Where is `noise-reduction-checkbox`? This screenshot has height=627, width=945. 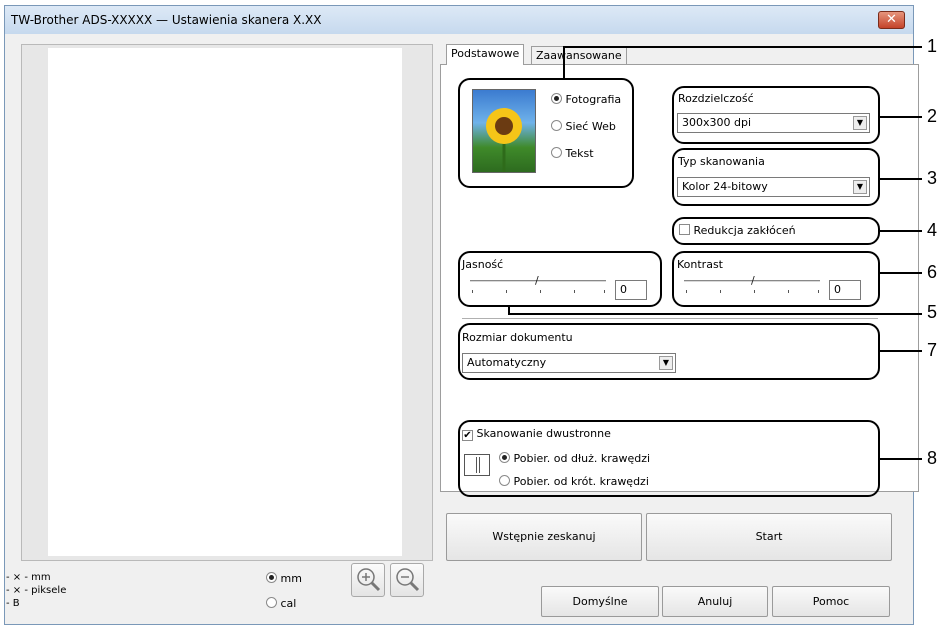
noise-reduction-checkbox is located at coordinates (684, 229).